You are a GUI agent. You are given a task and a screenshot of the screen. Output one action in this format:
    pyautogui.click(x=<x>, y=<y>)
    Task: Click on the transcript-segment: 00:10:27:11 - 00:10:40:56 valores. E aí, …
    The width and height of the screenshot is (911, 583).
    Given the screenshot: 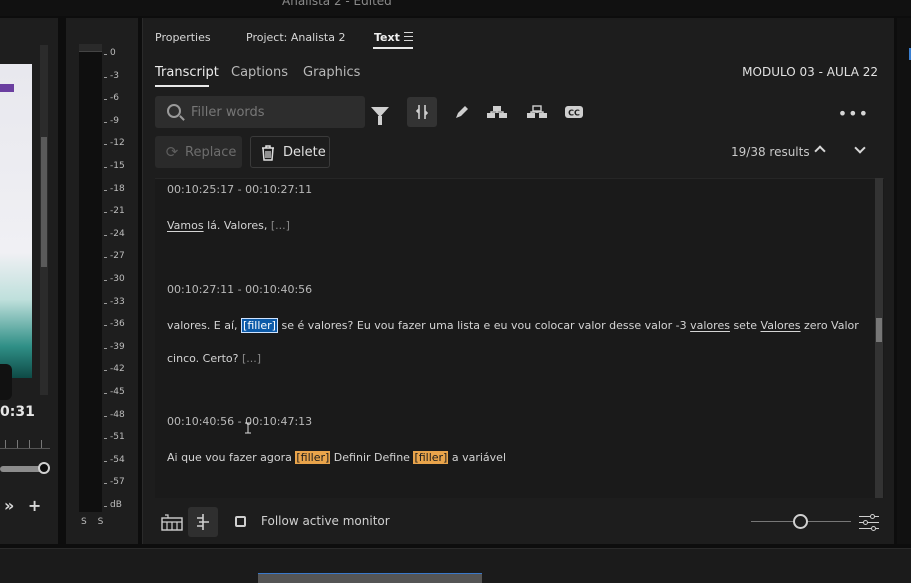 What is the action you would take?
    pyautogui.click(x=517, y=329)
    